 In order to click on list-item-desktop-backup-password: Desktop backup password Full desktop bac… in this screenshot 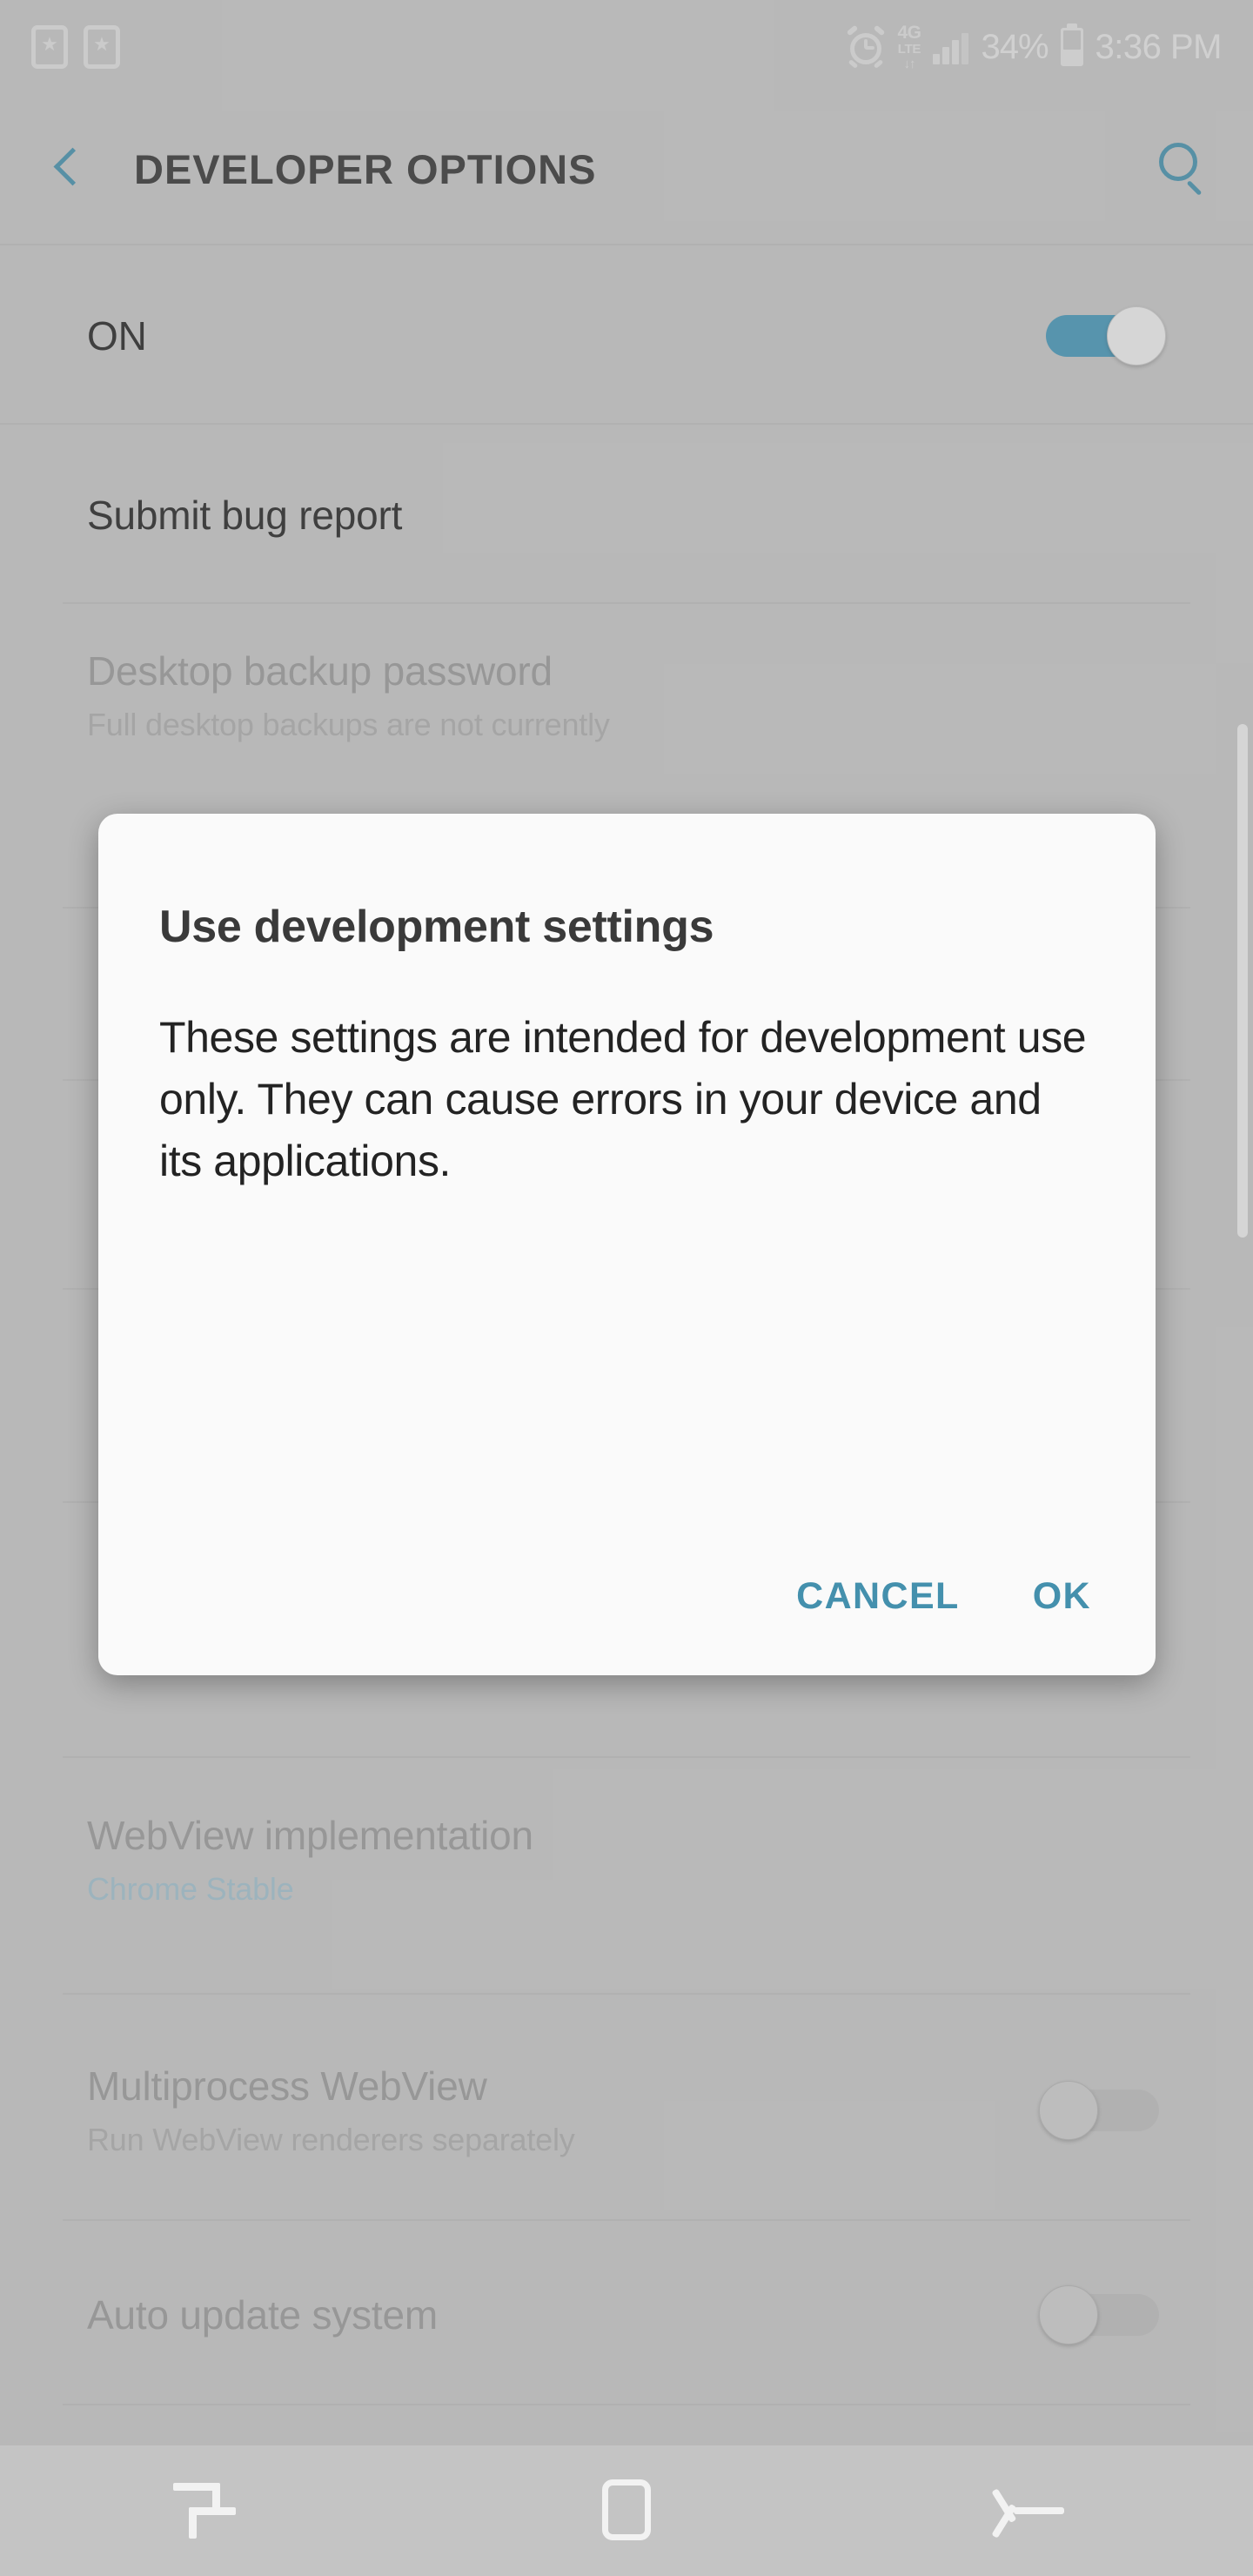, I will do `click(626, 718)`.